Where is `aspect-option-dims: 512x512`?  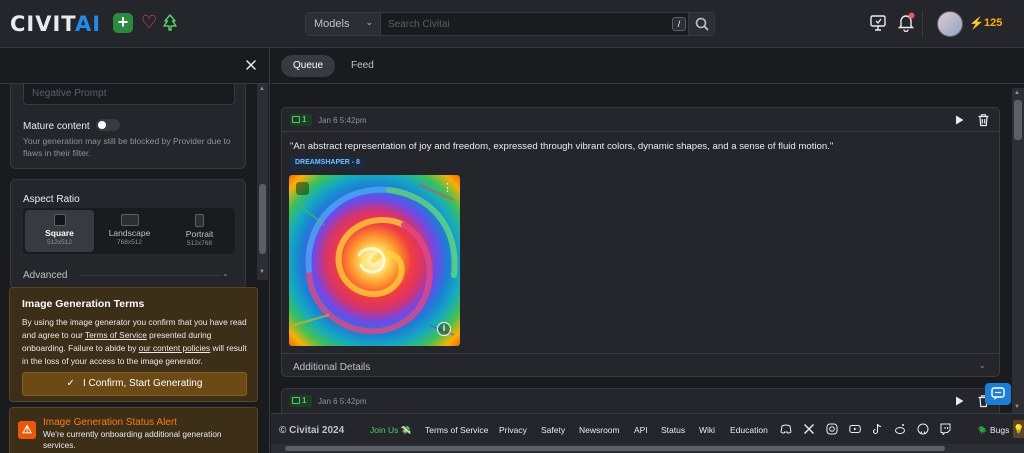 aspect-option-dims: 512x512 is located at coordinates (59, 242).